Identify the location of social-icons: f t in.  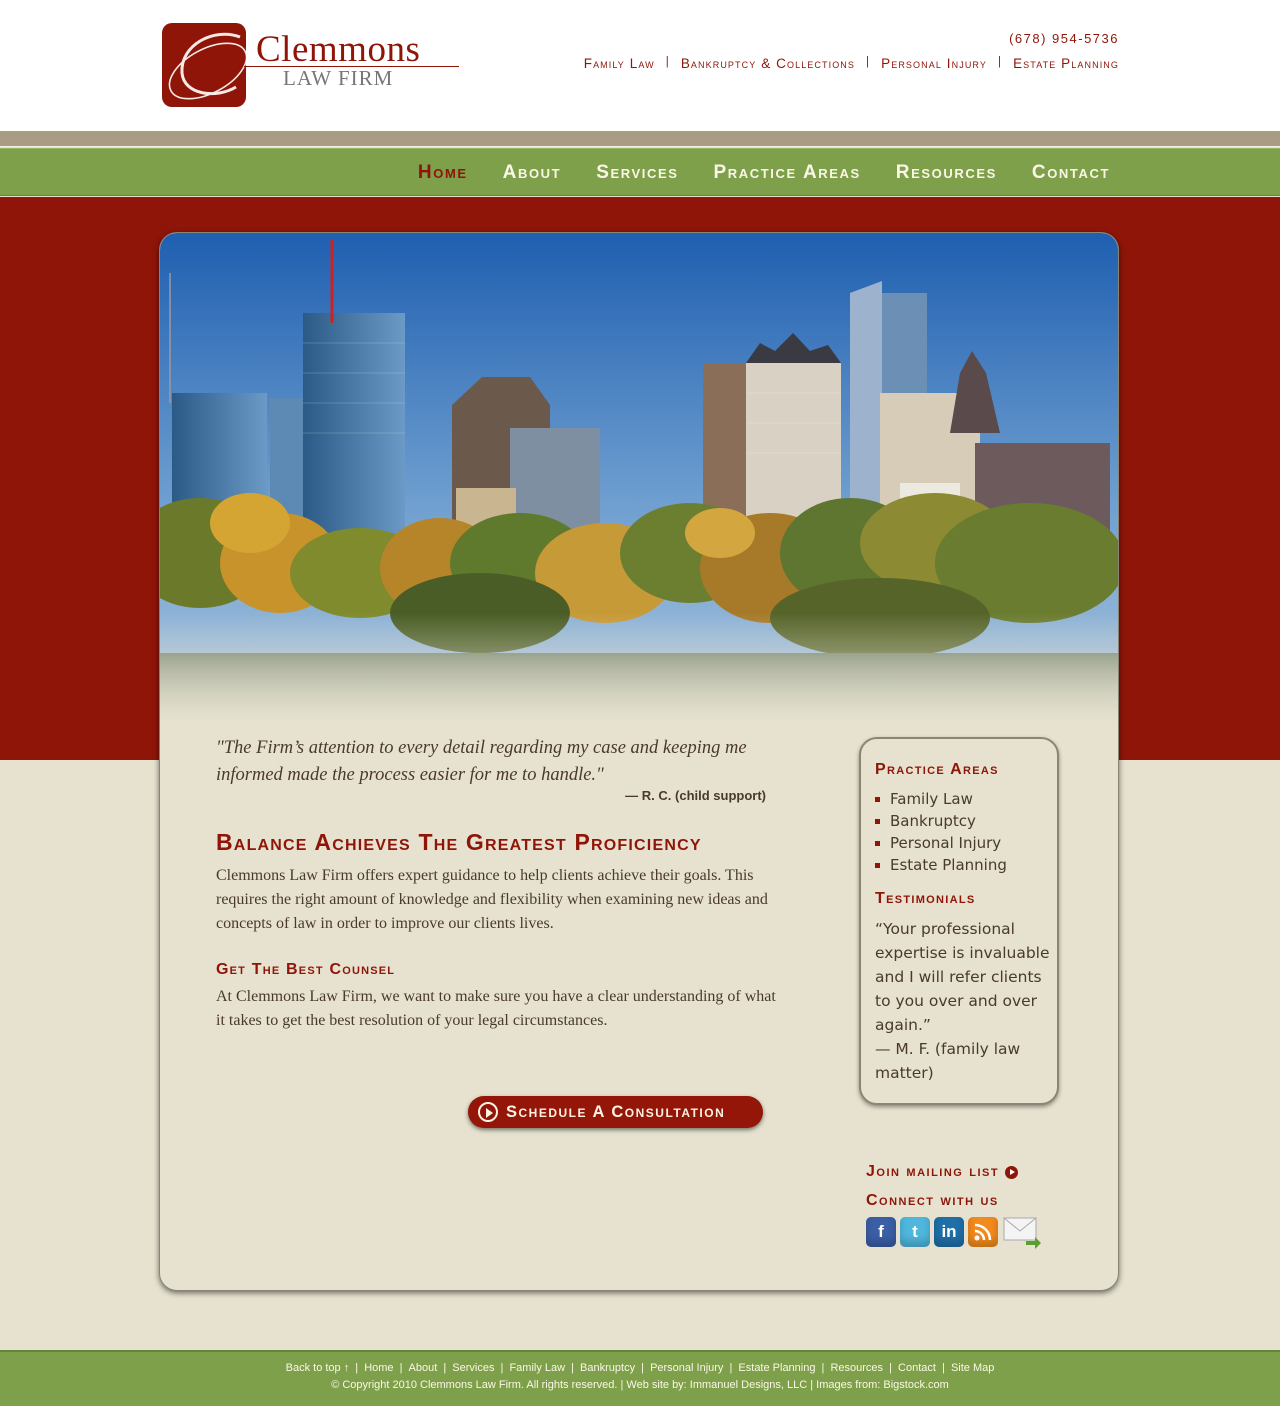
(954, 1233).